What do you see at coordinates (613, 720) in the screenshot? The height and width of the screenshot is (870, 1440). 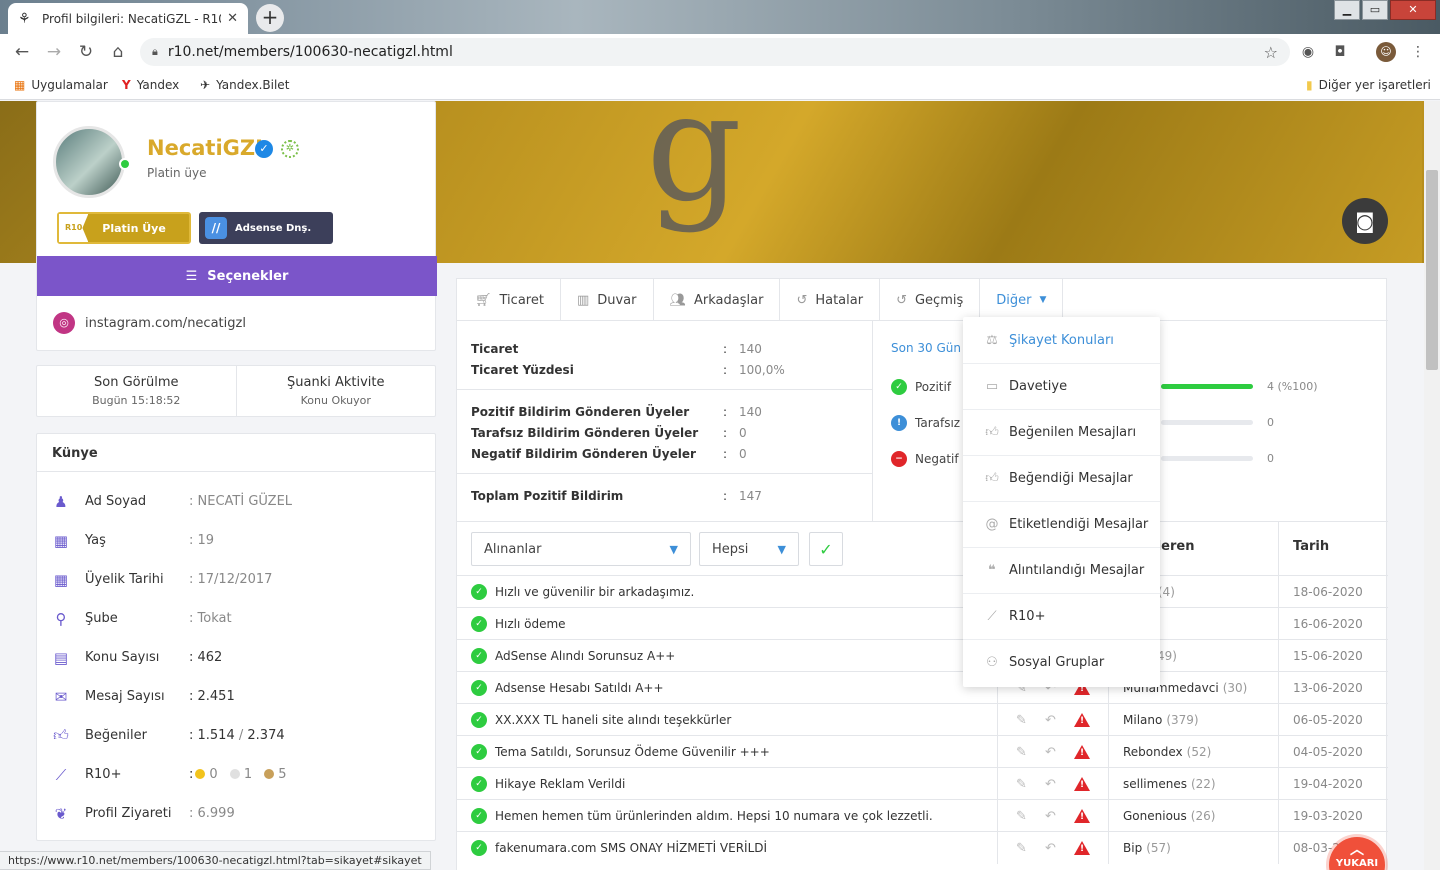 I see `feedback-text: XX.XXX TL haneli site alındı teşekkürler` at bounding box center [613, 720].